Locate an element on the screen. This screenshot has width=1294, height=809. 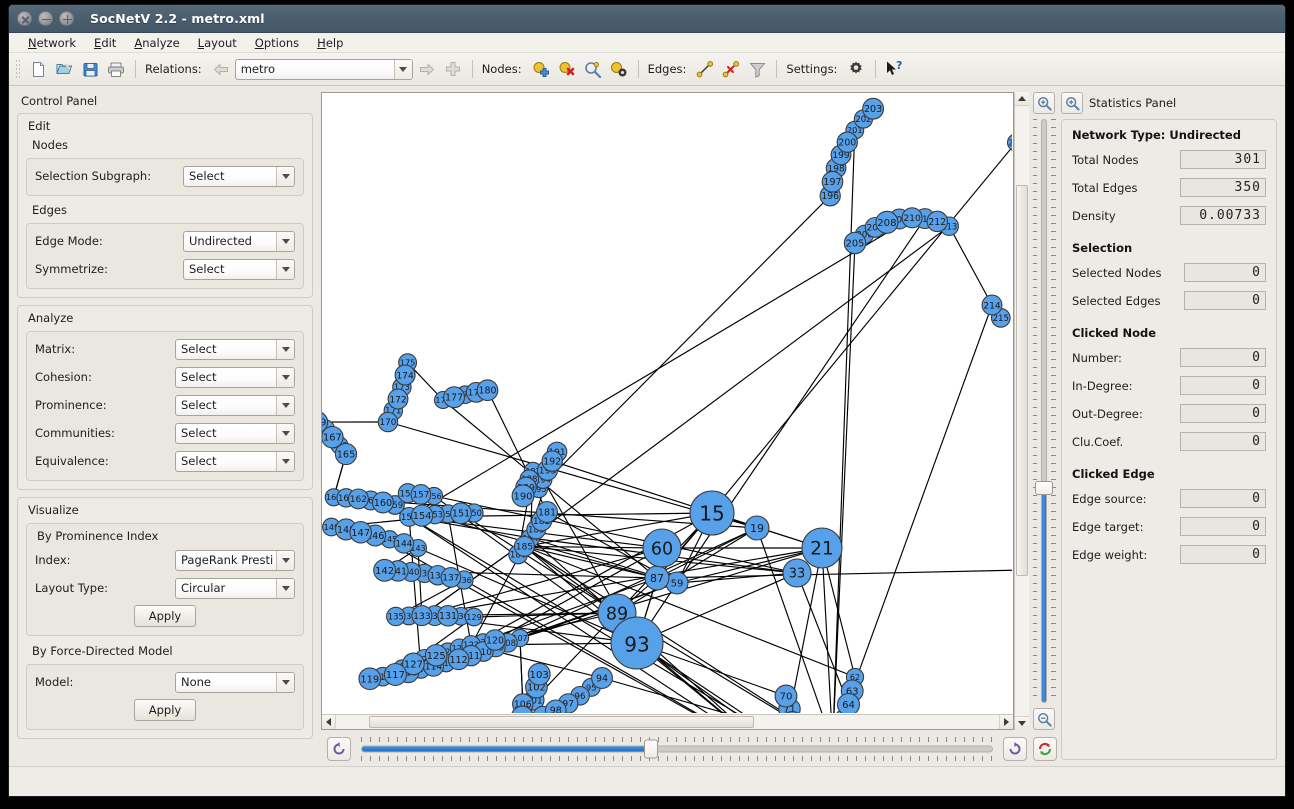
toolbar-separator is located at coordinates (472, 69).